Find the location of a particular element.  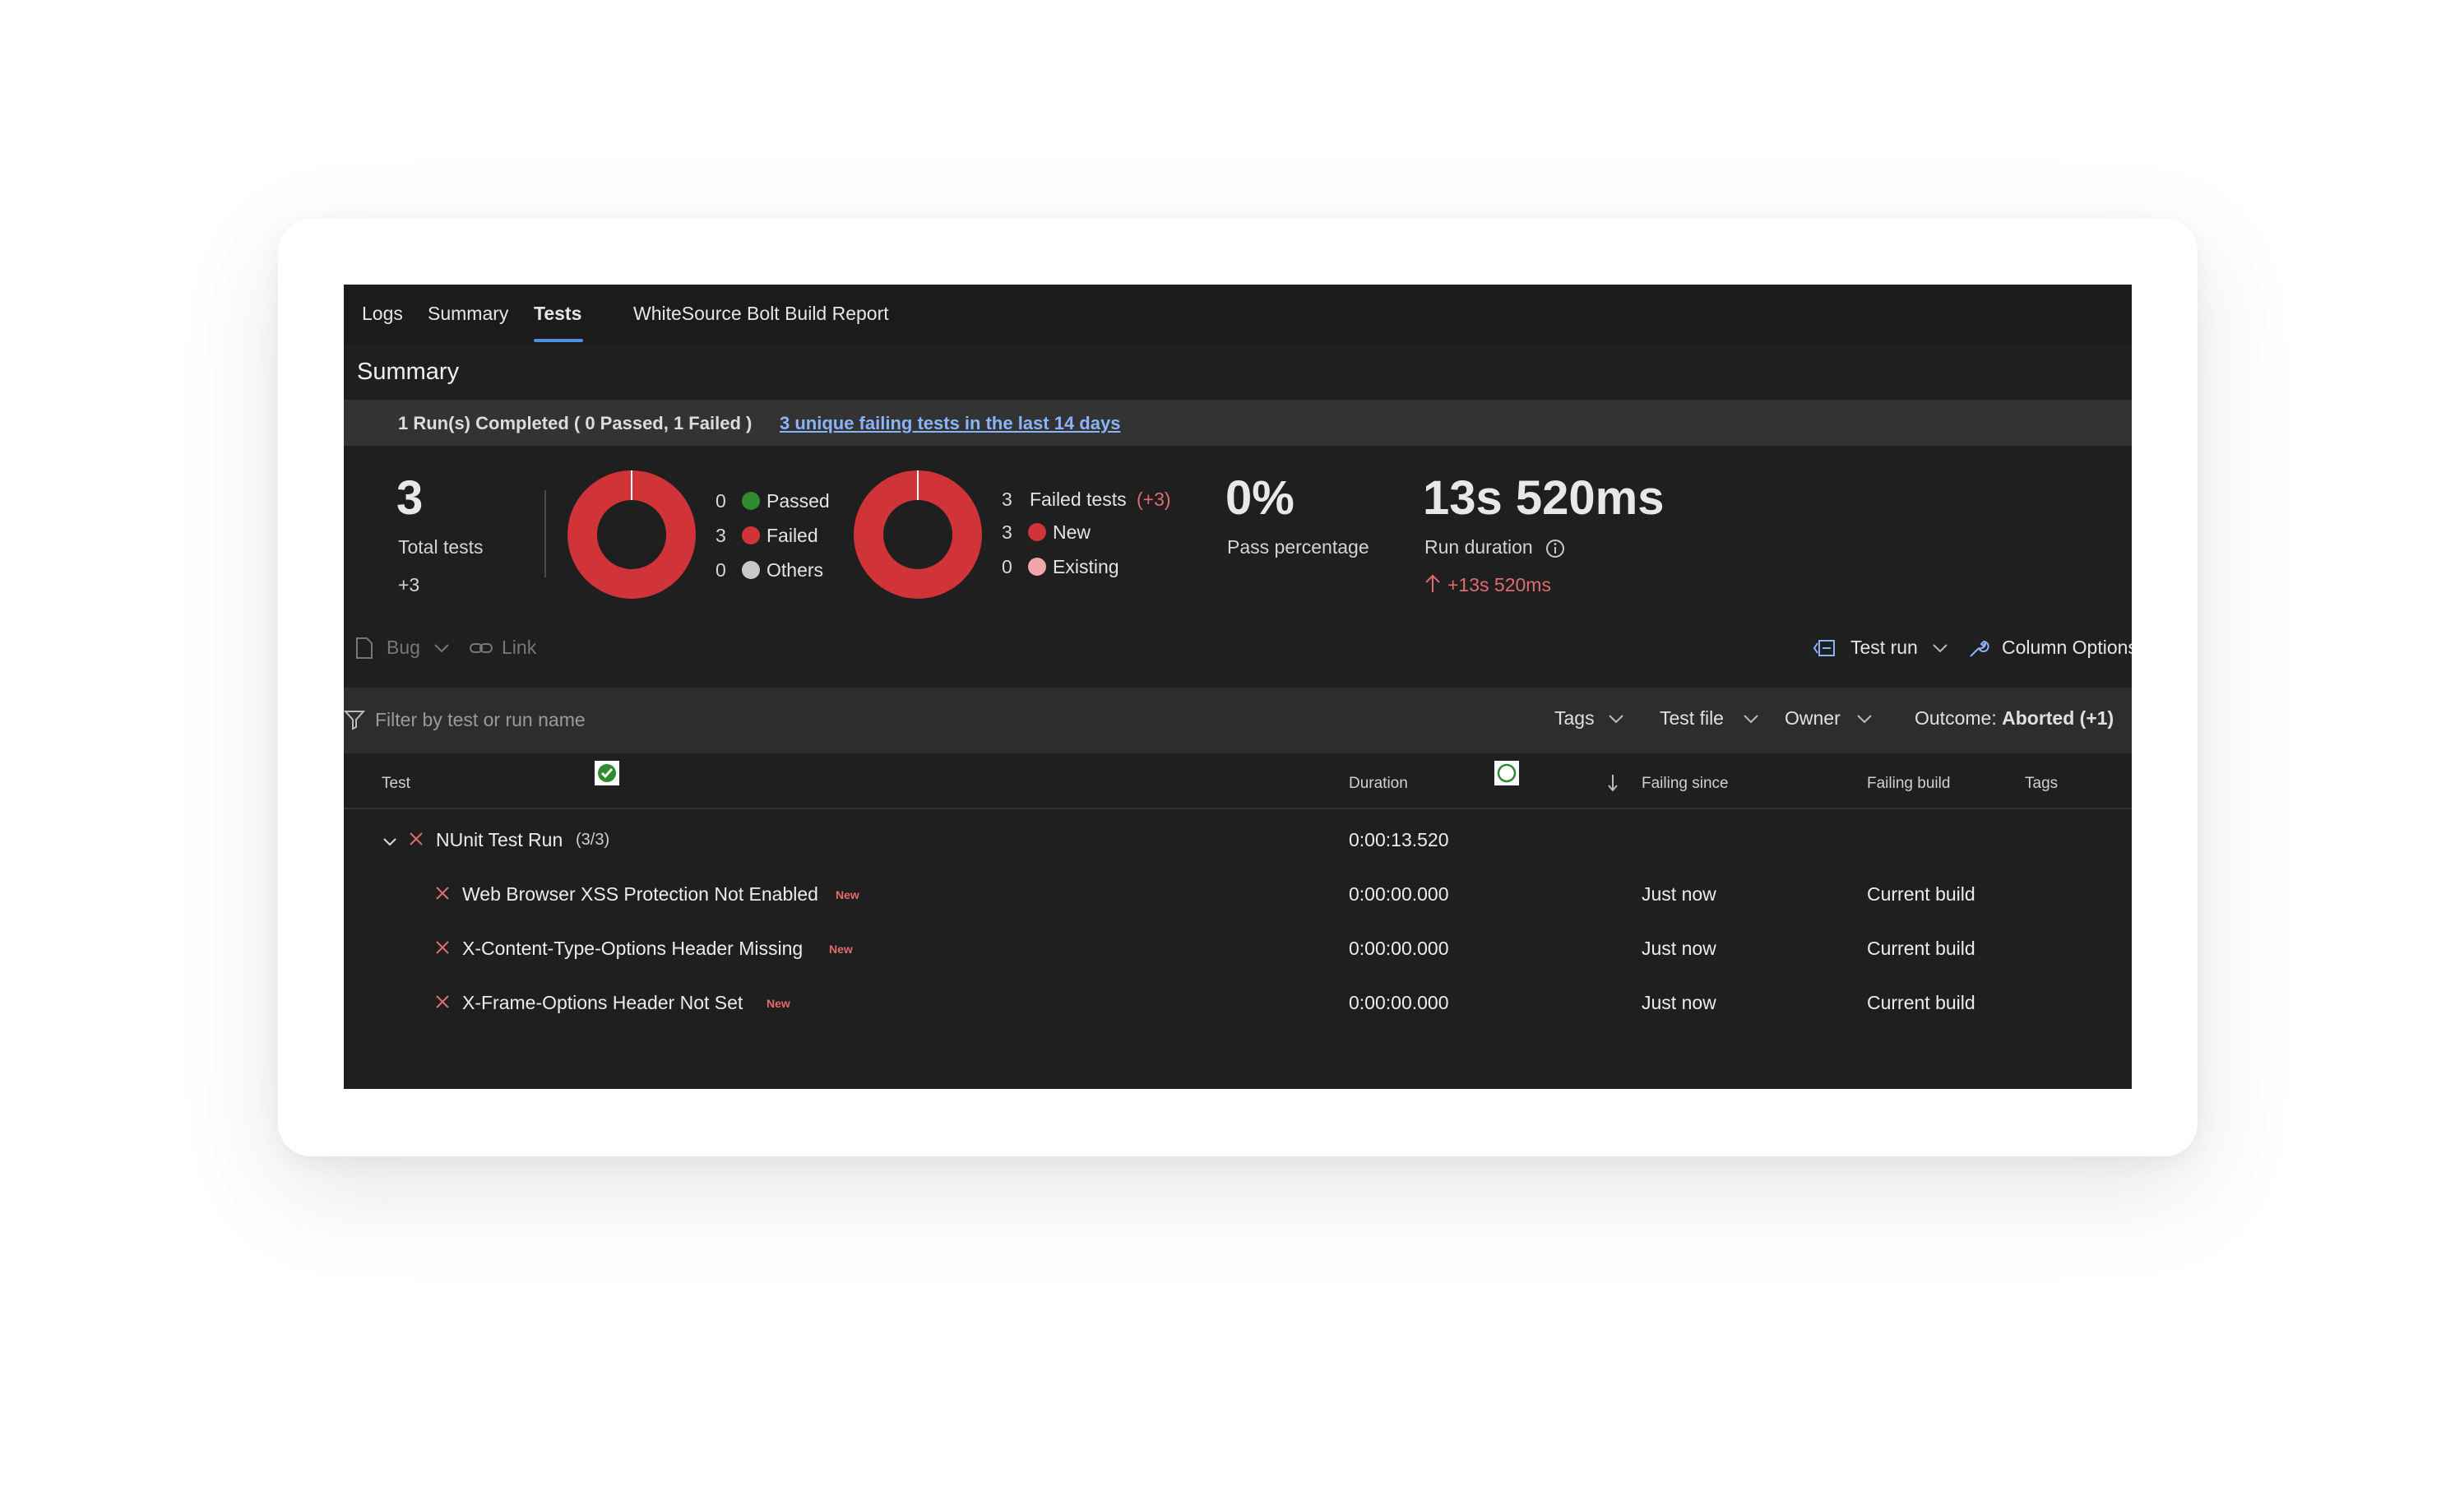

failed-tests-donut-chart is located at coordinates (918, 534).